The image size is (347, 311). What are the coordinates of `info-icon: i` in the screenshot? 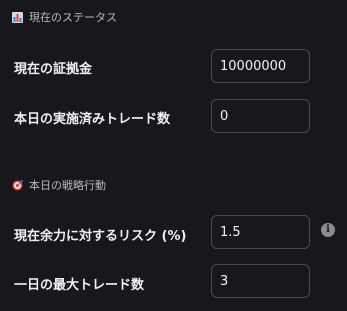 It's located at (328, 230).